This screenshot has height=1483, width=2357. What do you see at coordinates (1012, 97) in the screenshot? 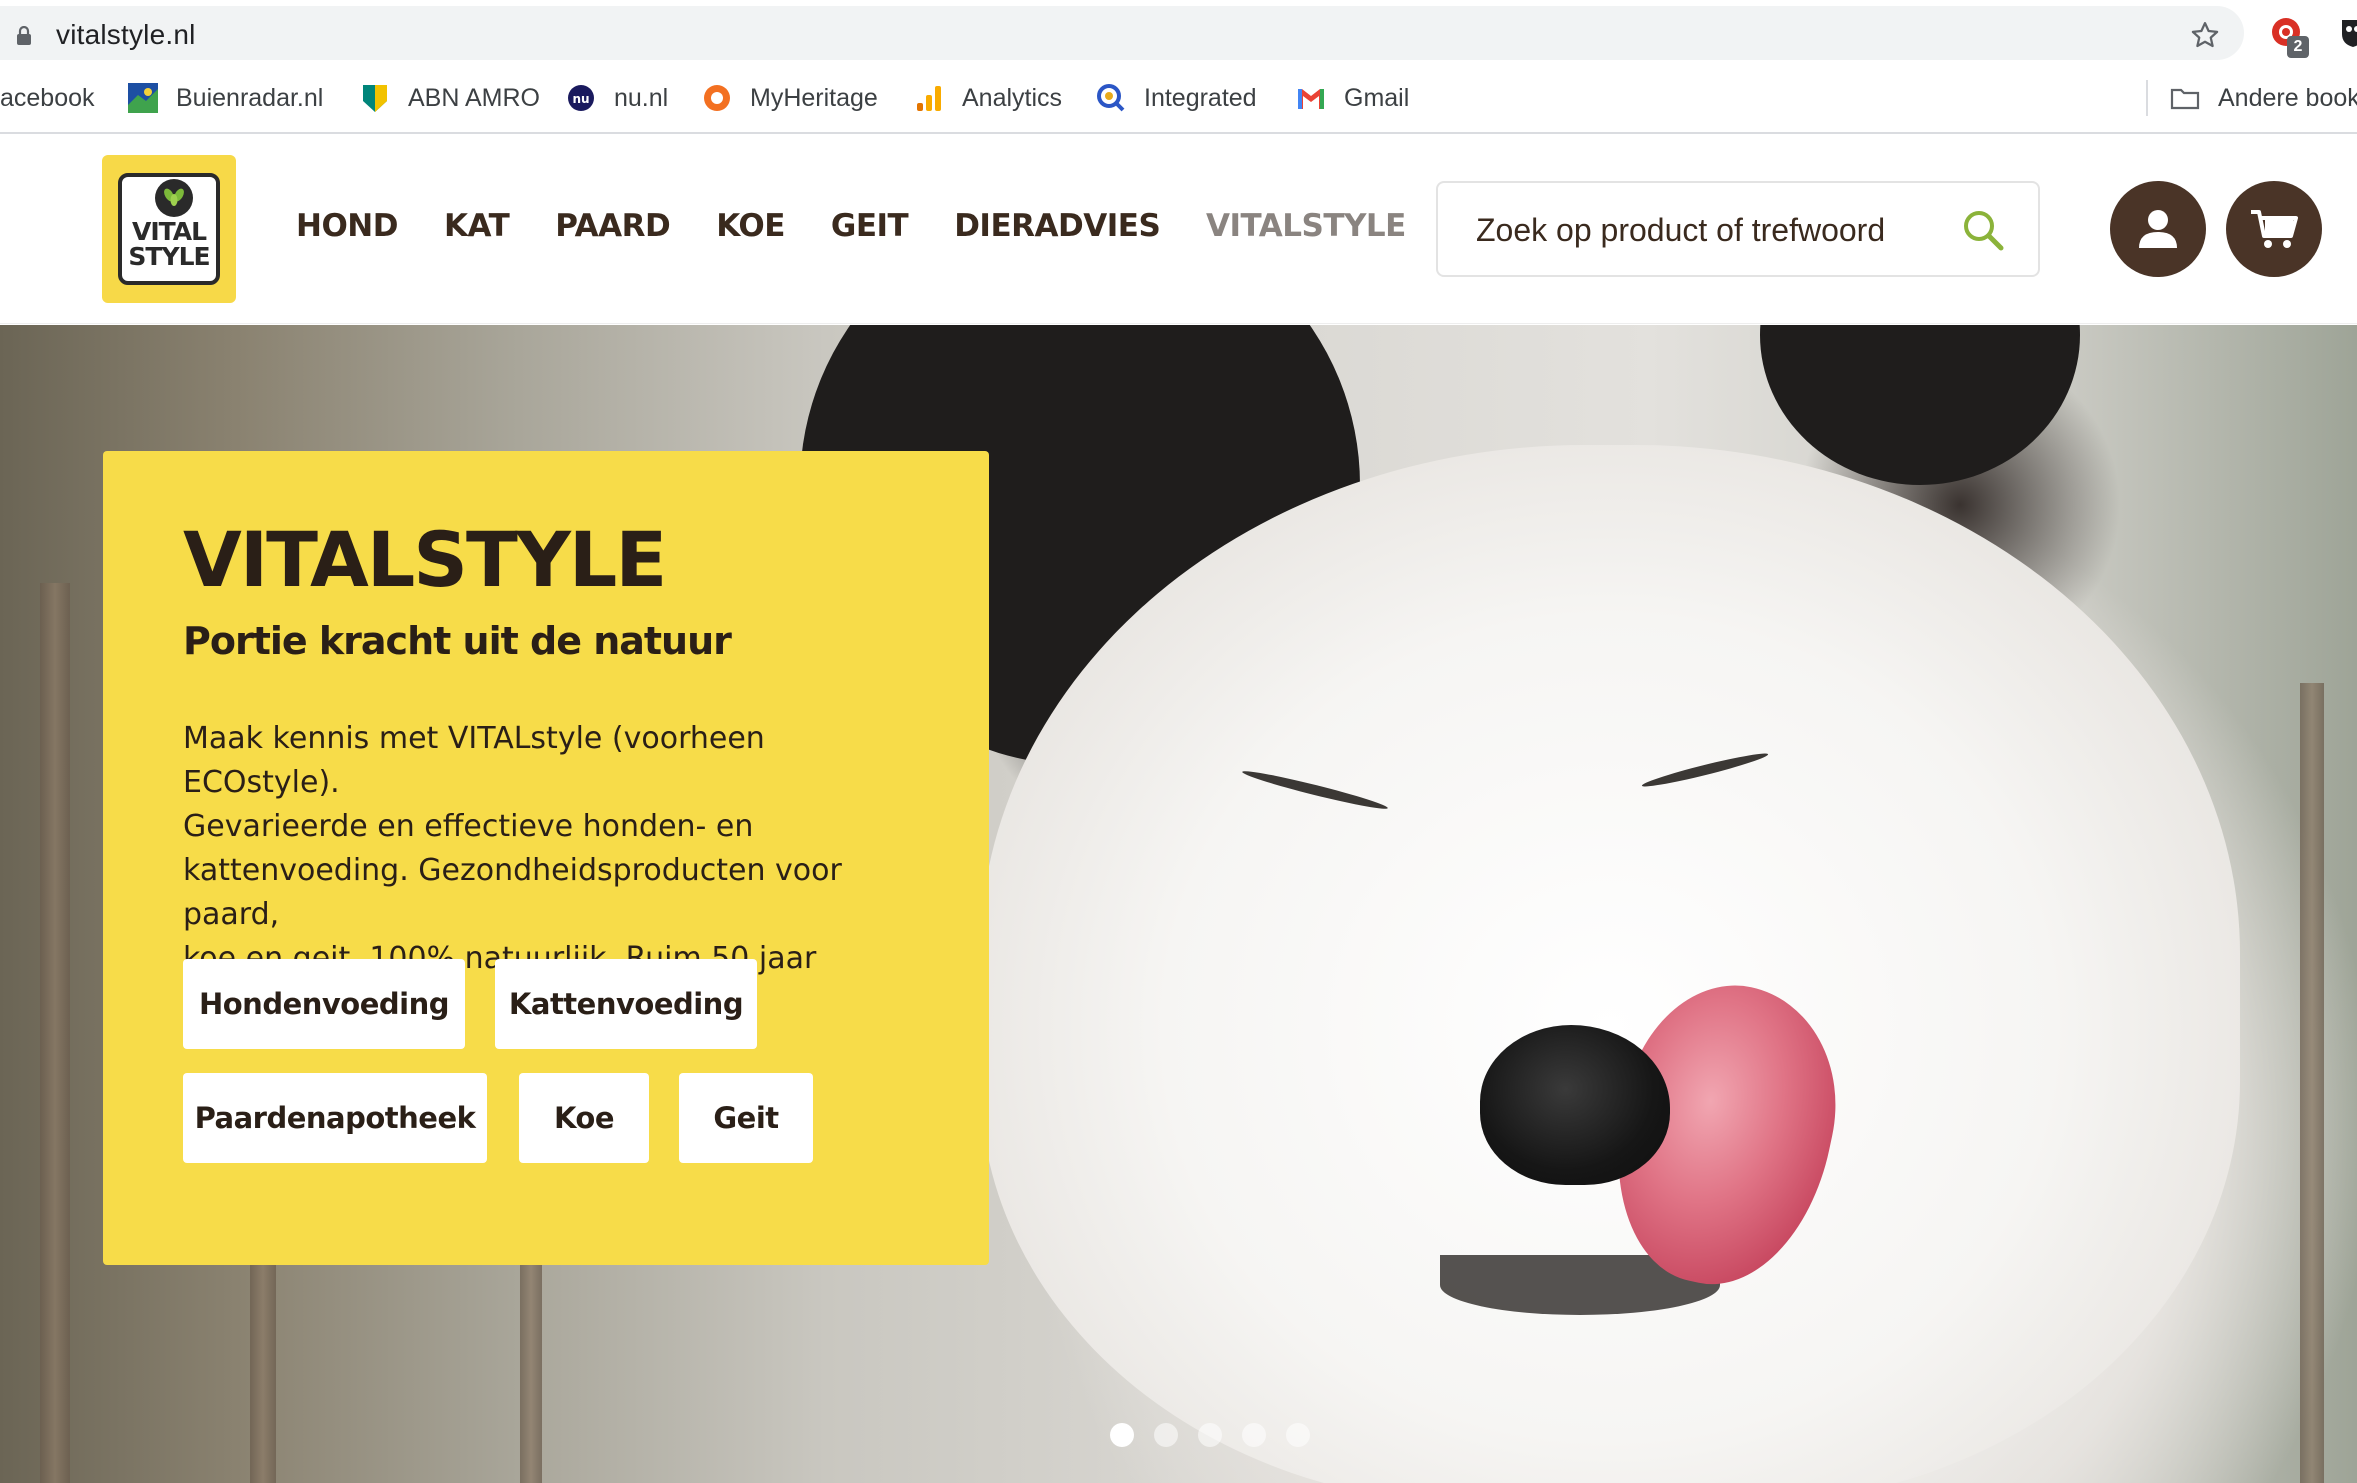
I see `bookmark-label: Analytics` at bounding box center [1012, 97].